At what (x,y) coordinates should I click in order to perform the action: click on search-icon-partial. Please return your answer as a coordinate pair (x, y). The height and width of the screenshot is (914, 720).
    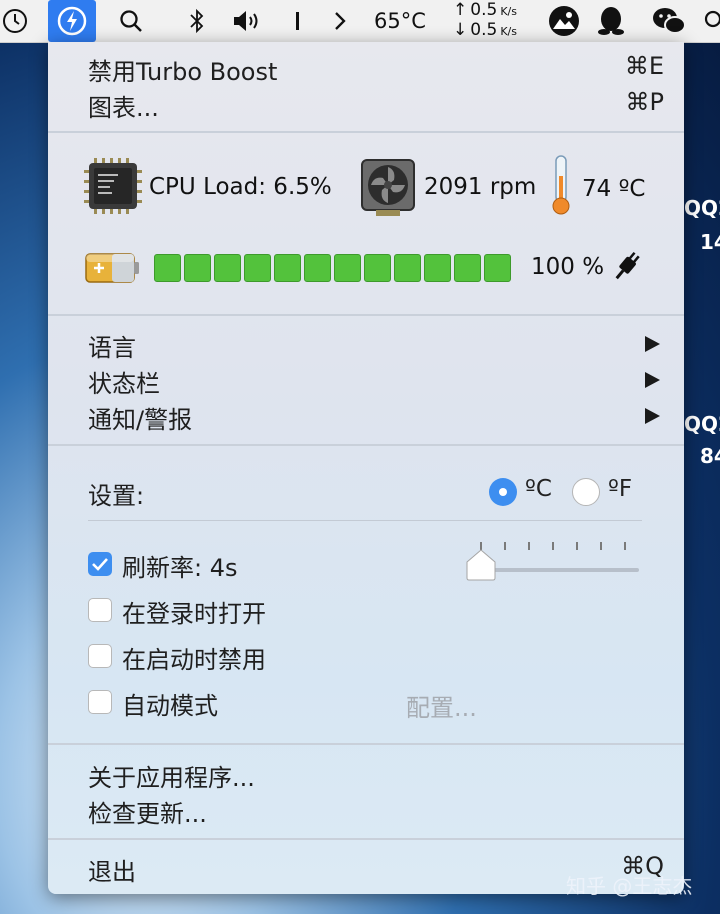
    Looking at the image, I should click on (710, 21).